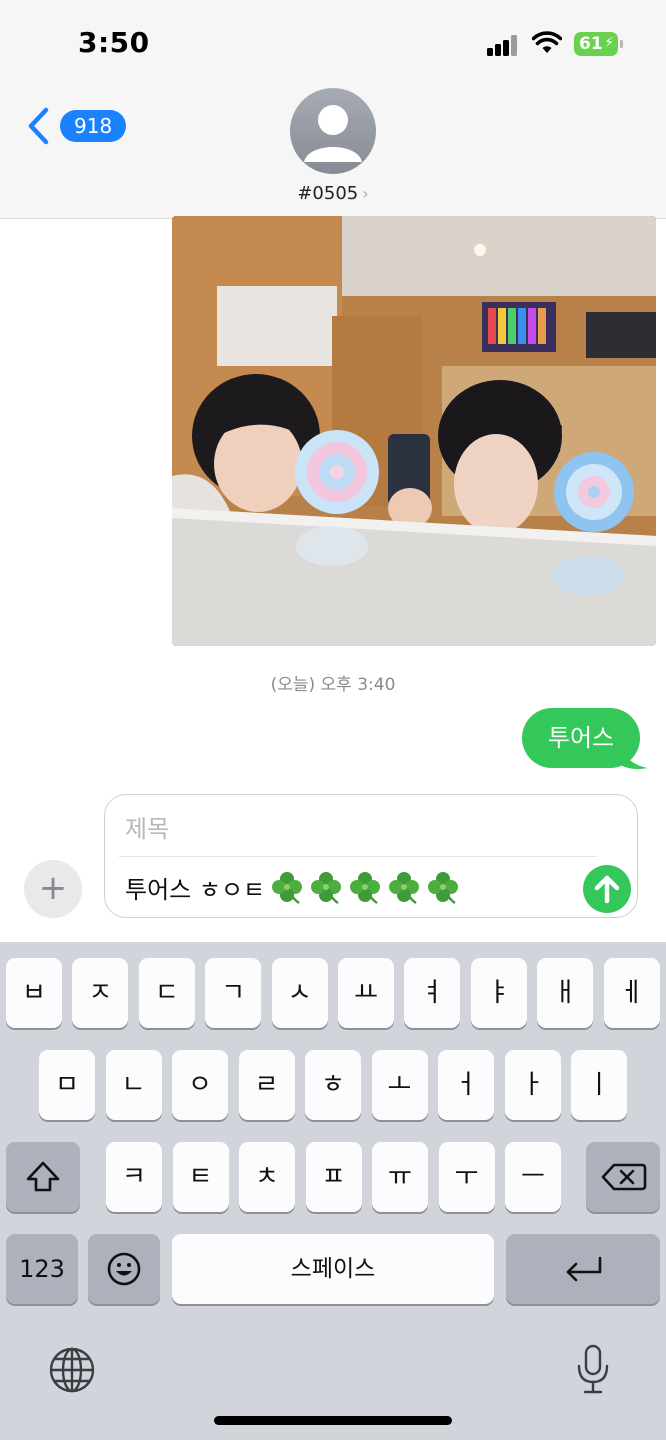  What do you see at coordinates (93, 126) in the screenshot?
I see `unread-count-badge: 918` at bounding box center [93, 126].